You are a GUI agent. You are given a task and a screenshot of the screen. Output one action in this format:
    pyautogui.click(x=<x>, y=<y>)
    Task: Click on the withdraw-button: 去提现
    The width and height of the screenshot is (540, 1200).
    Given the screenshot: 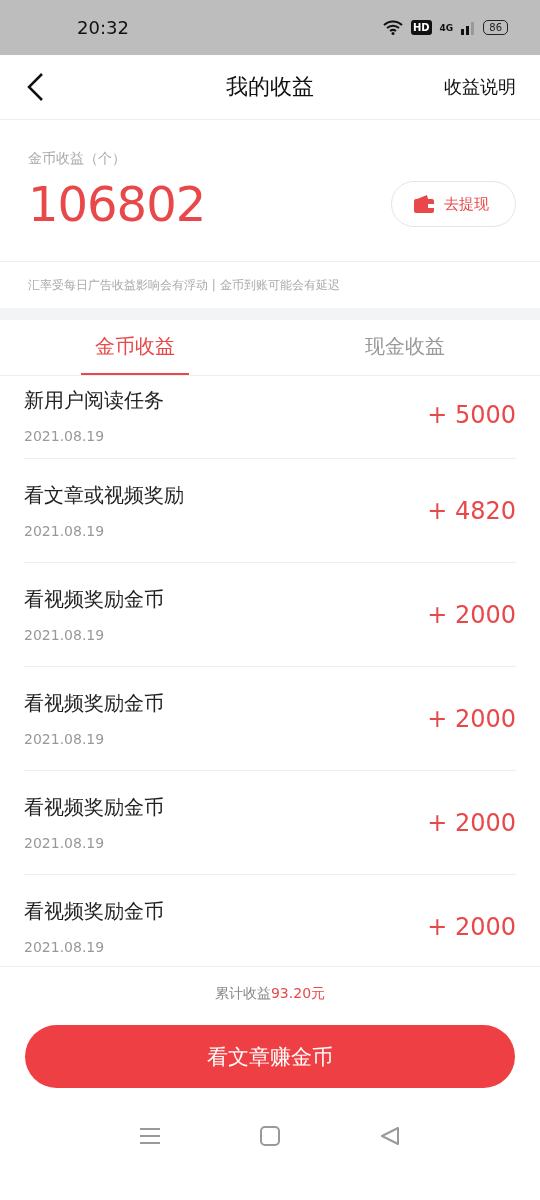 What is the action you would take?
    pyautogui.click(x=453, y=204)
    